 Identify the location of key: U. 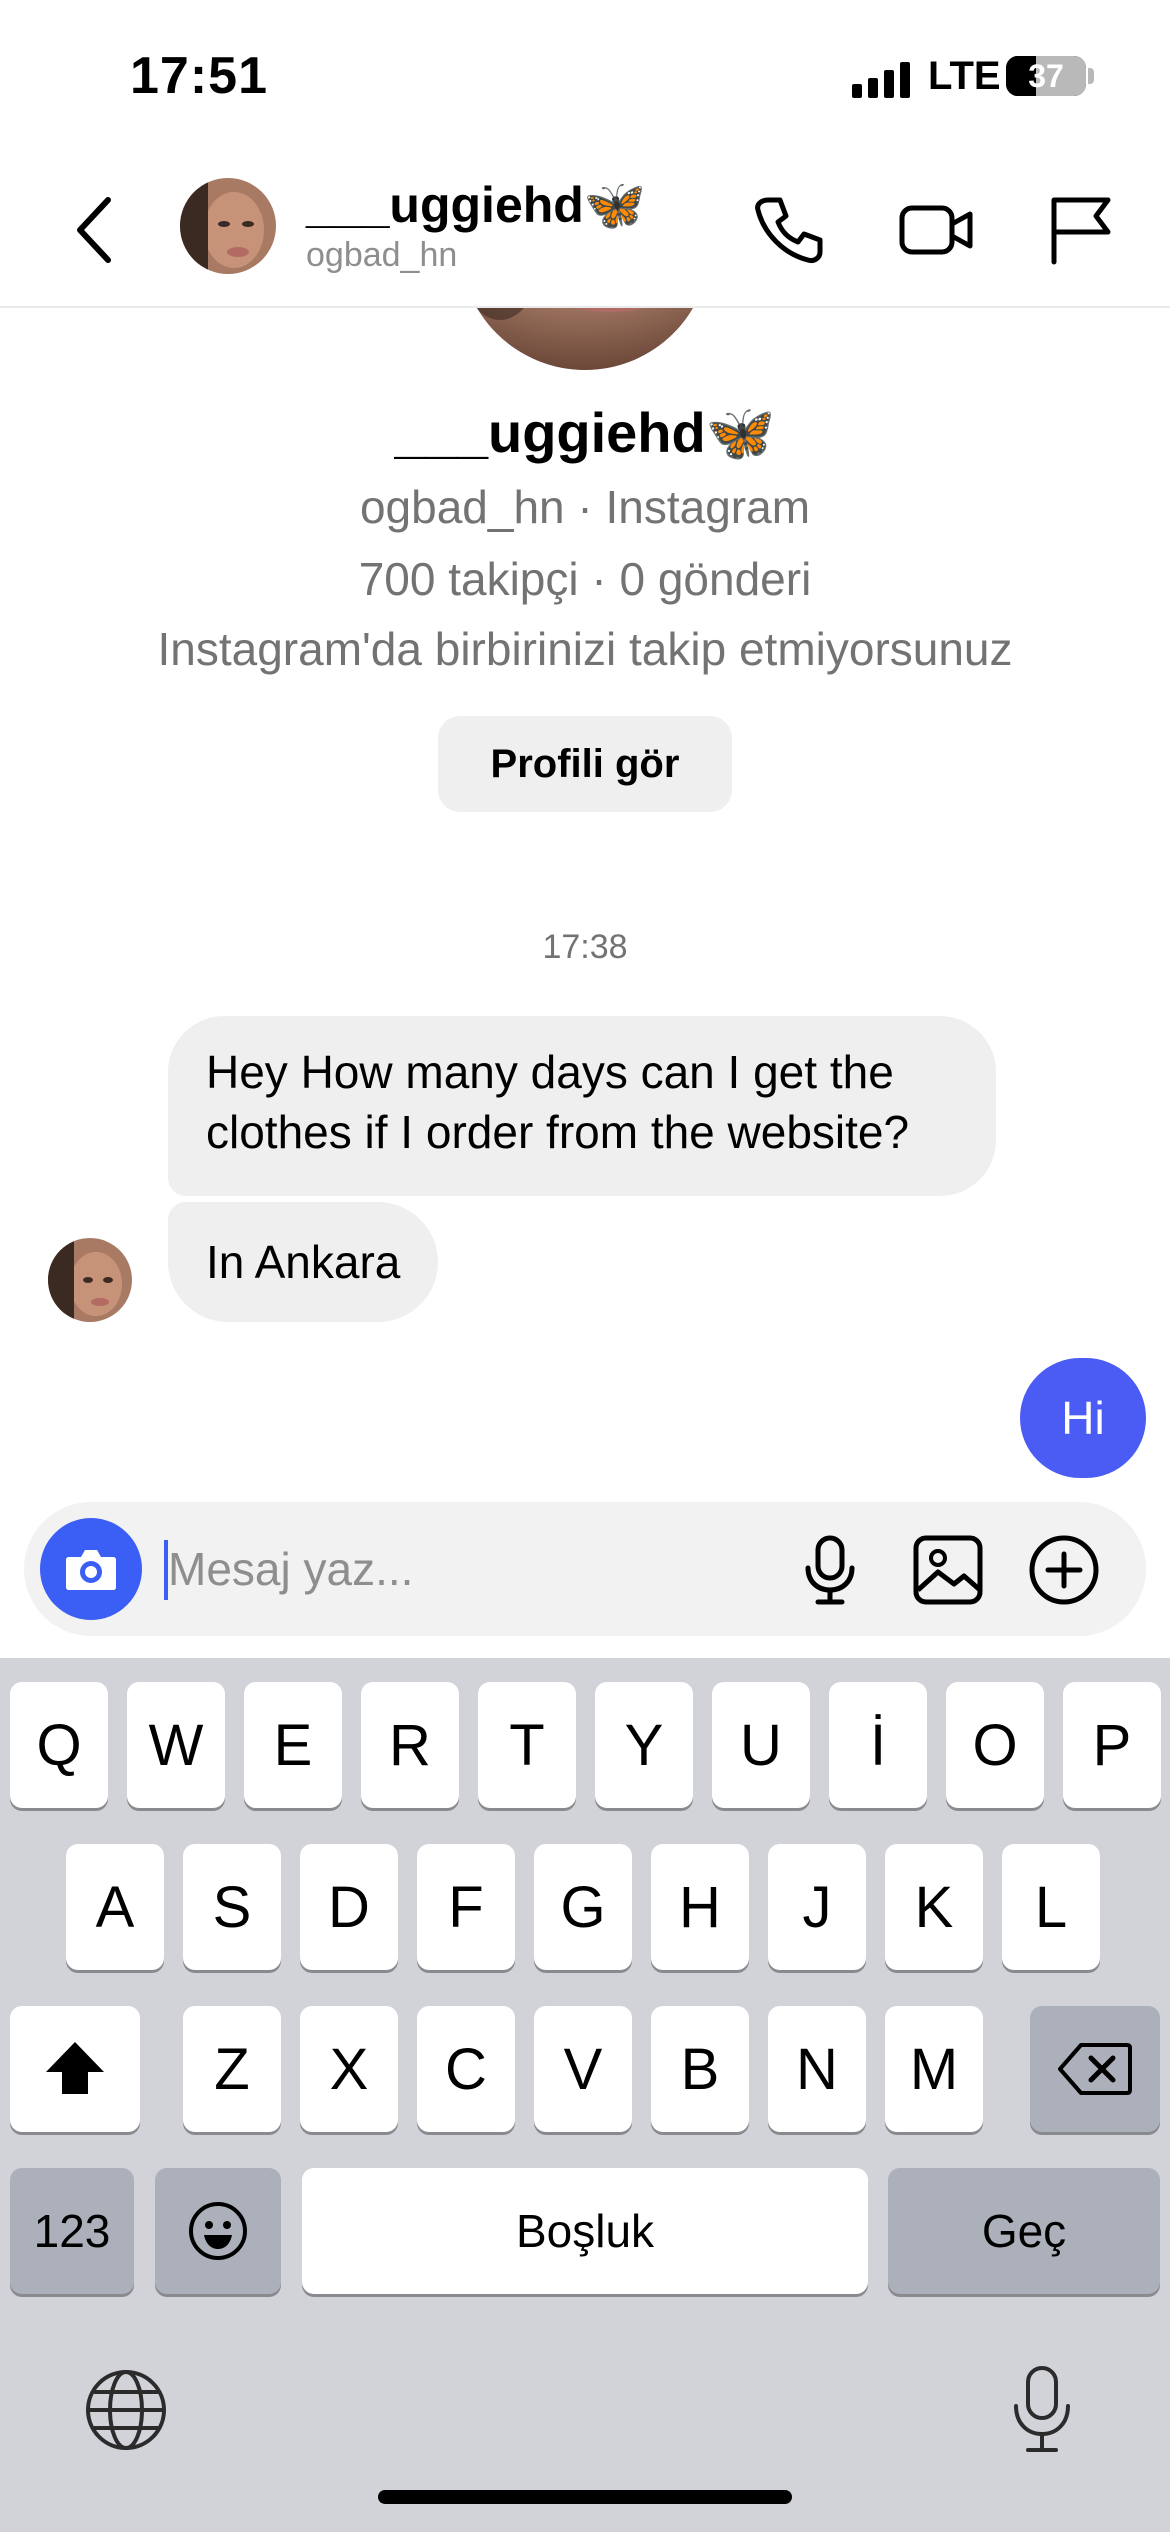
(761, 1745).